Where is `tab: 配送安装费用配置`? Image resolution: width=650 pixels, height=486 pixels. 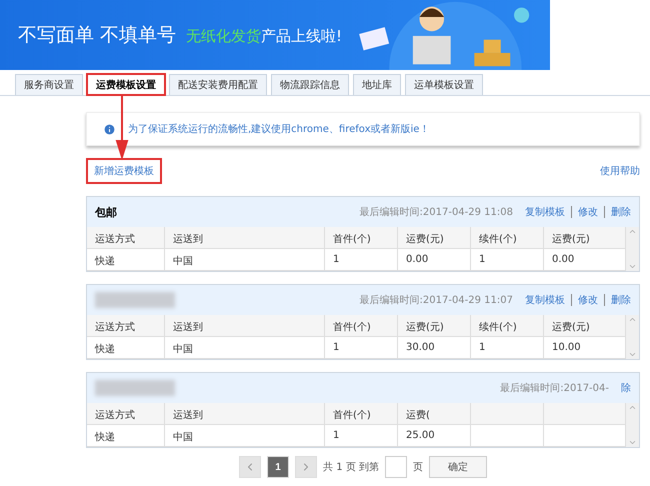
tab: 配送安装费用配置 is located at coordinates (218, 84).